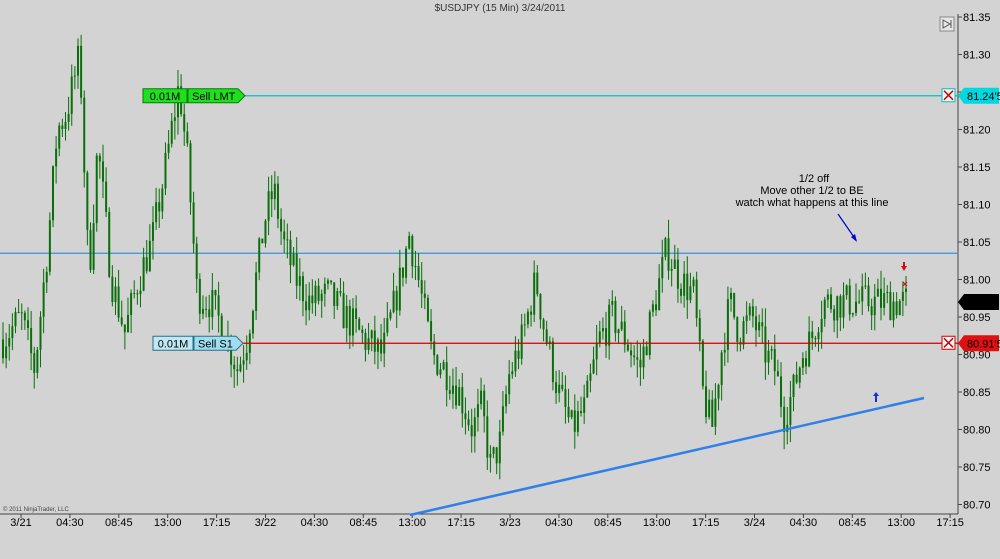 The image size is (1000, 559). What do you see at coordinates (412, 523) in the screenshot?
I see `x-tick-label: 13:00` at bounding box center [412, 523].